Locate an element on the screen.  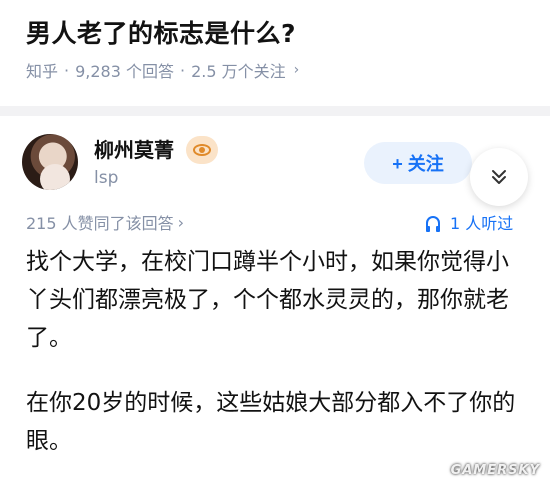
answer-paragraph: 在你20岁的时候，这些姑娘大部分都入不了你的眼。 is located at coordinates (271, 422).